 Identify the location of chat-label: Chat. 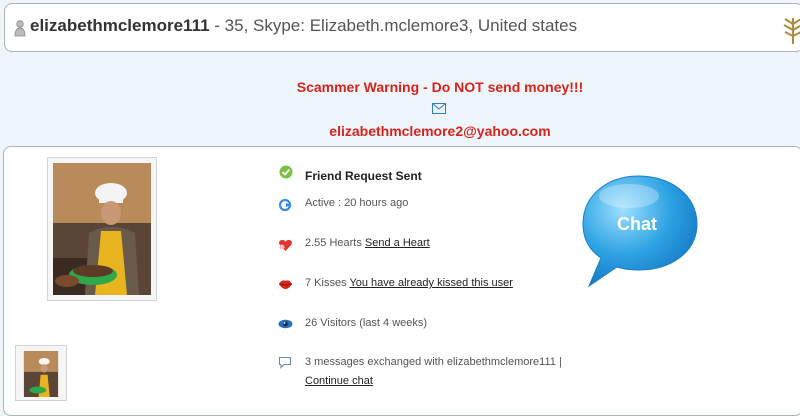
(637, 224).